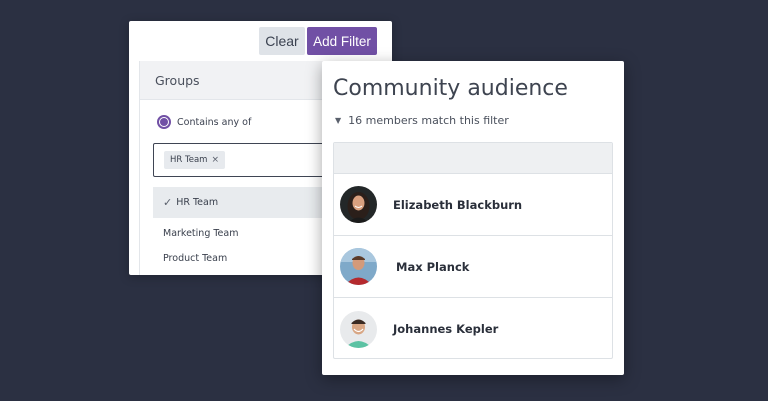 This screenshot has width=768, height=401. Describe the element at coordinates (189, 160) in the screenshot. I see `tag-chip-label: HR Team` at that location.